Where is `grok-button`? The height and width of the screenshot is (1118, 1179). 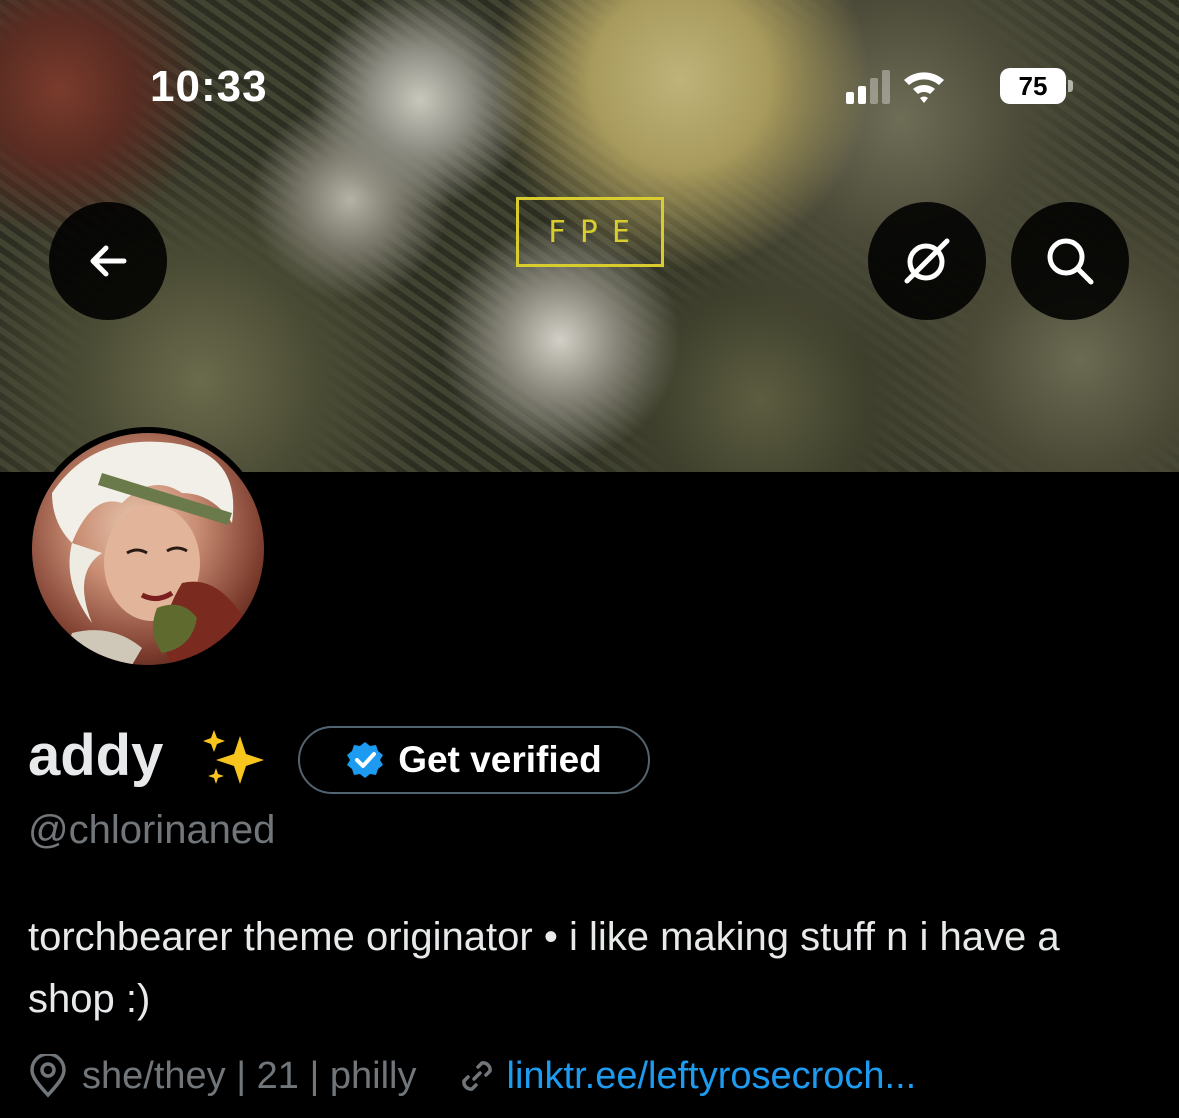
grok-button is located at coordinates (927, 261).